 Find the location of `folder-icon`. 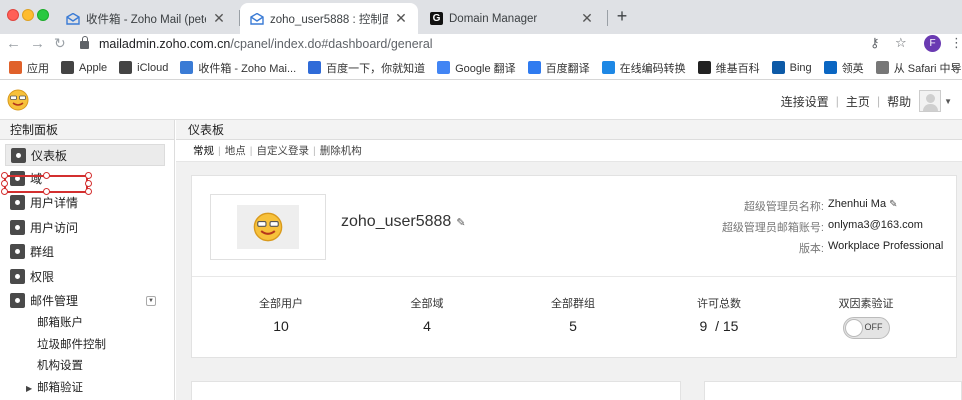

folder-icon is located at coordinates (882, 67).